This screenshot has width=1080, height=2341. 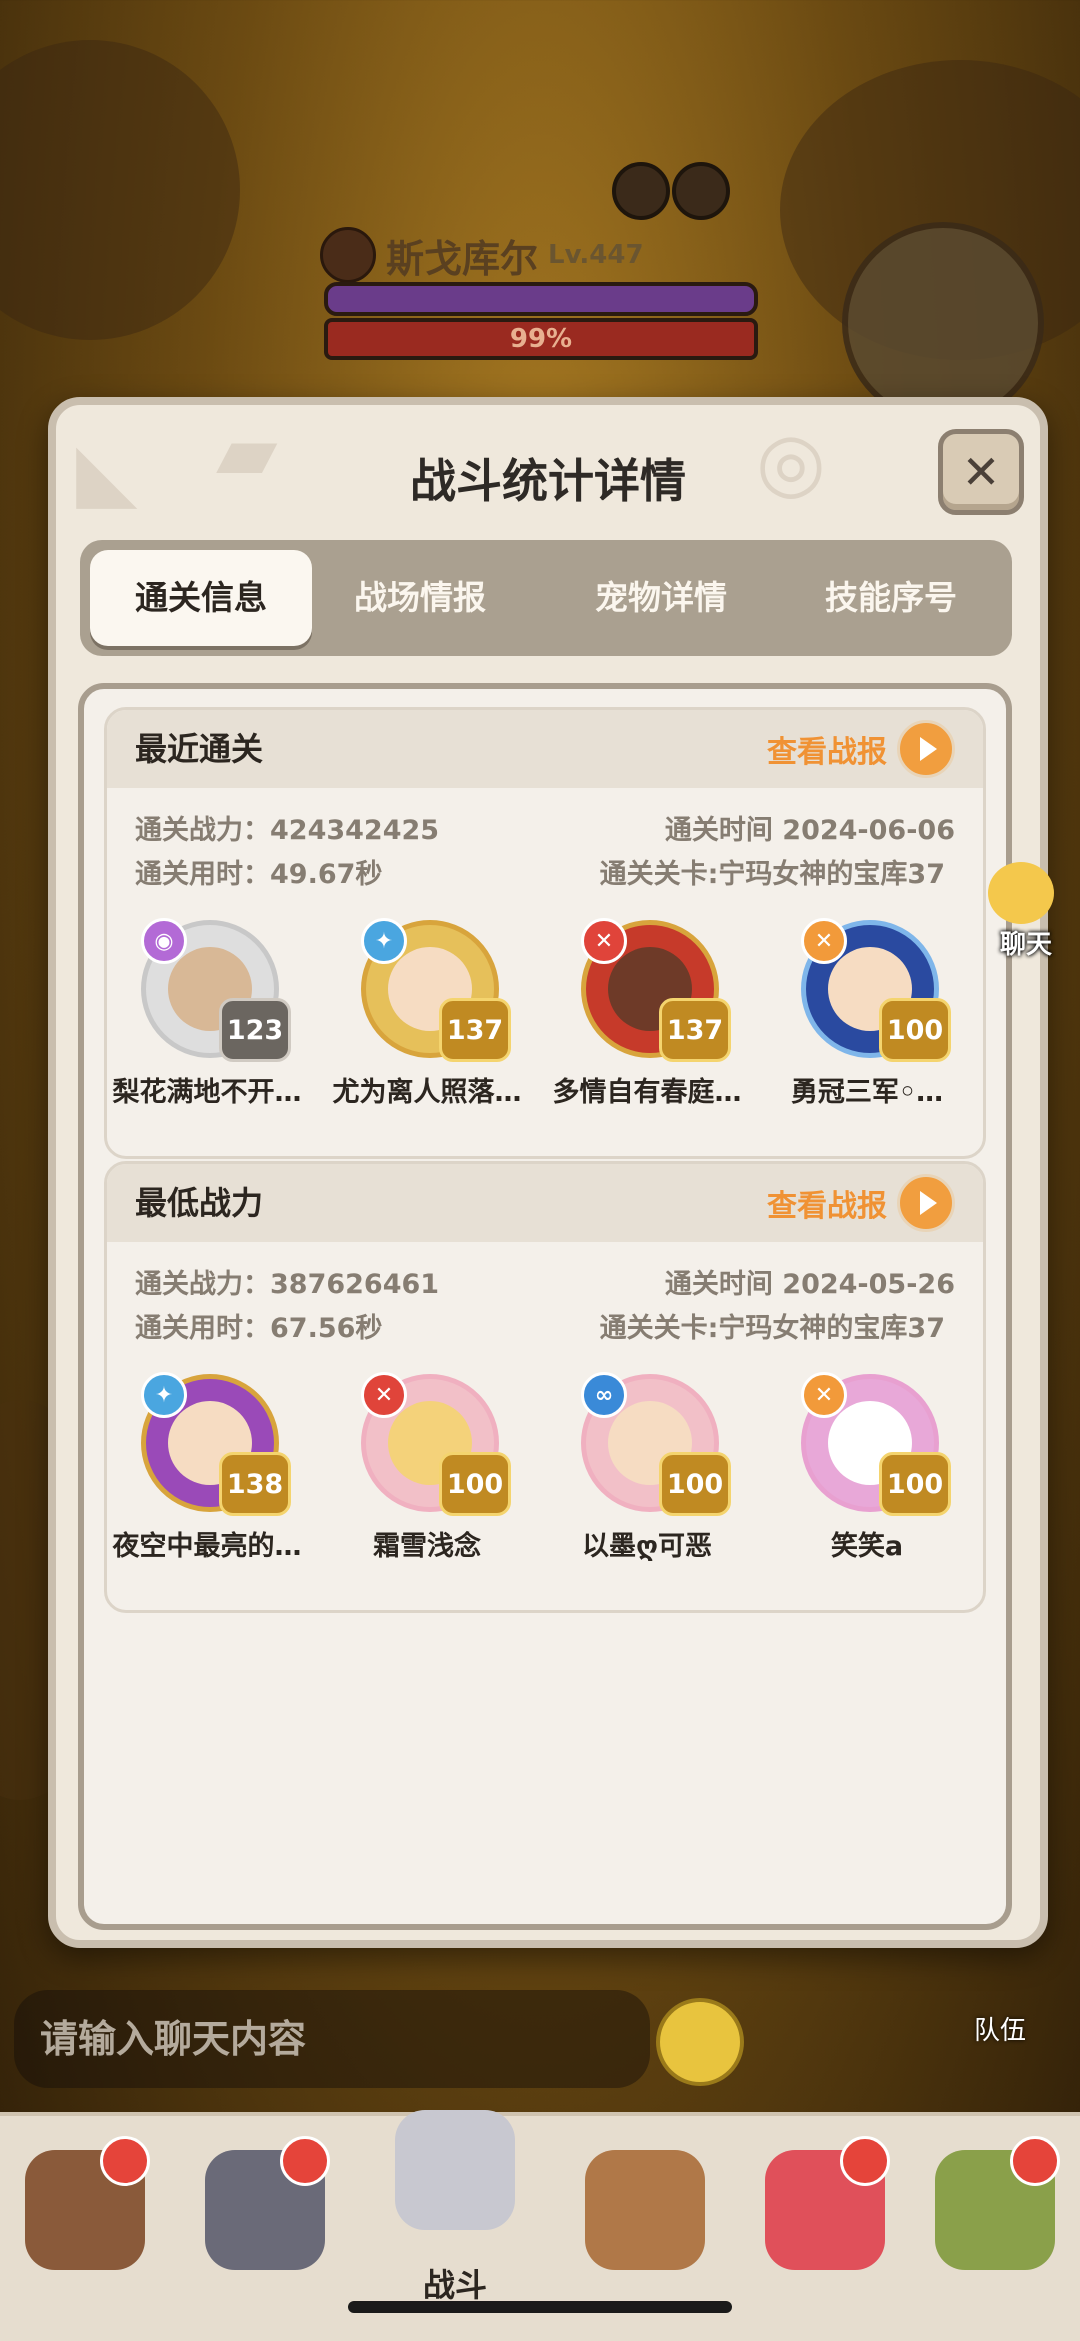 I want to click on home-indicator, so click(x=540, y=2307).